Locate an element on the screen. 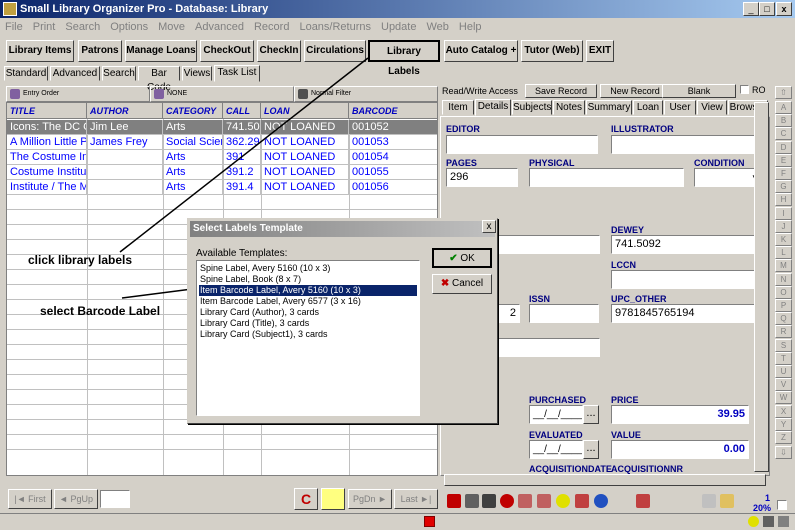 This screenshot has width=795, height=530. template-item: Spine Label, Book (8 x 7) is located at coordinates (308, 279).